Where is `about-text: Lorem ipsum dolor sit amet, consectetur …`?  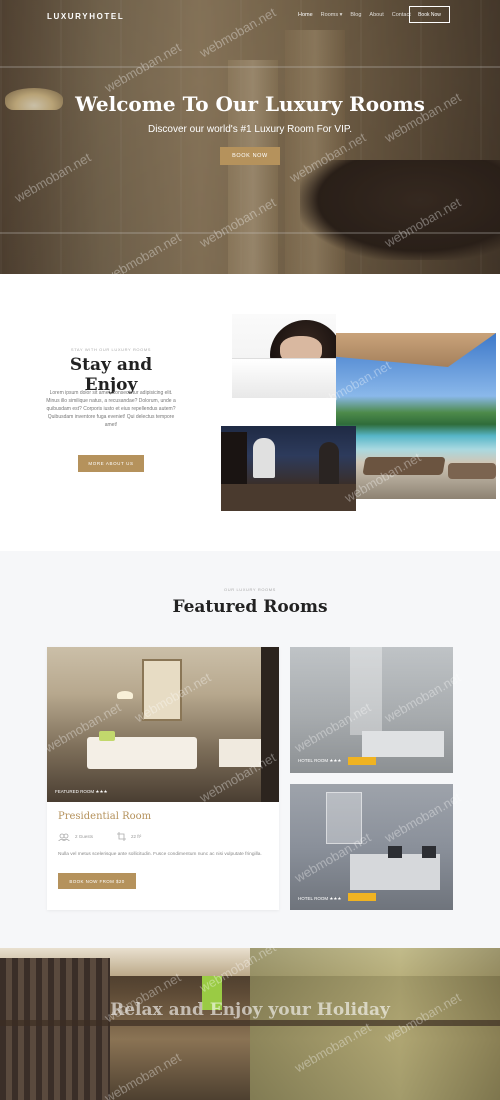
about-text: Lorem ipsum dolor sit amet, consectetur … is located at coordinates (111, 409).